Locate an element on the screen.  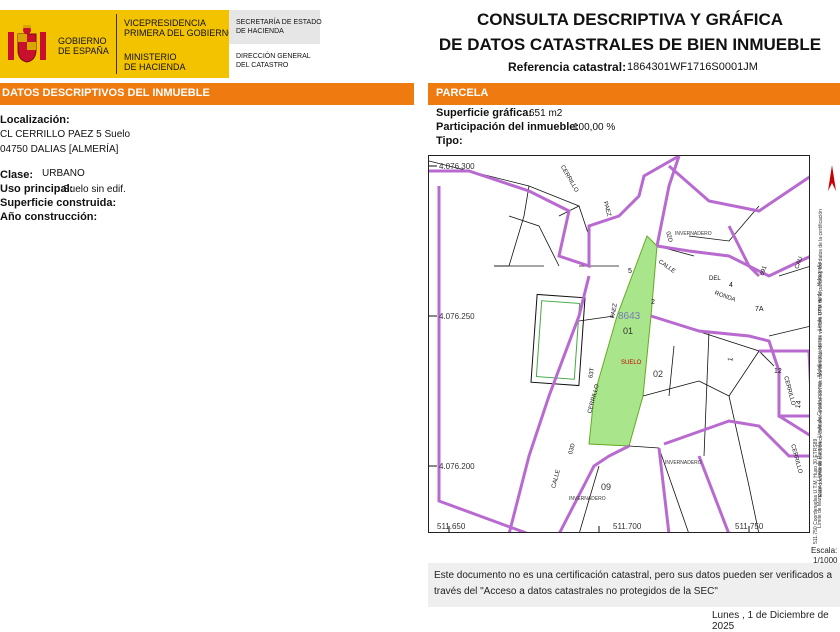
left-bar-underline is located at coordinates (207, 104).